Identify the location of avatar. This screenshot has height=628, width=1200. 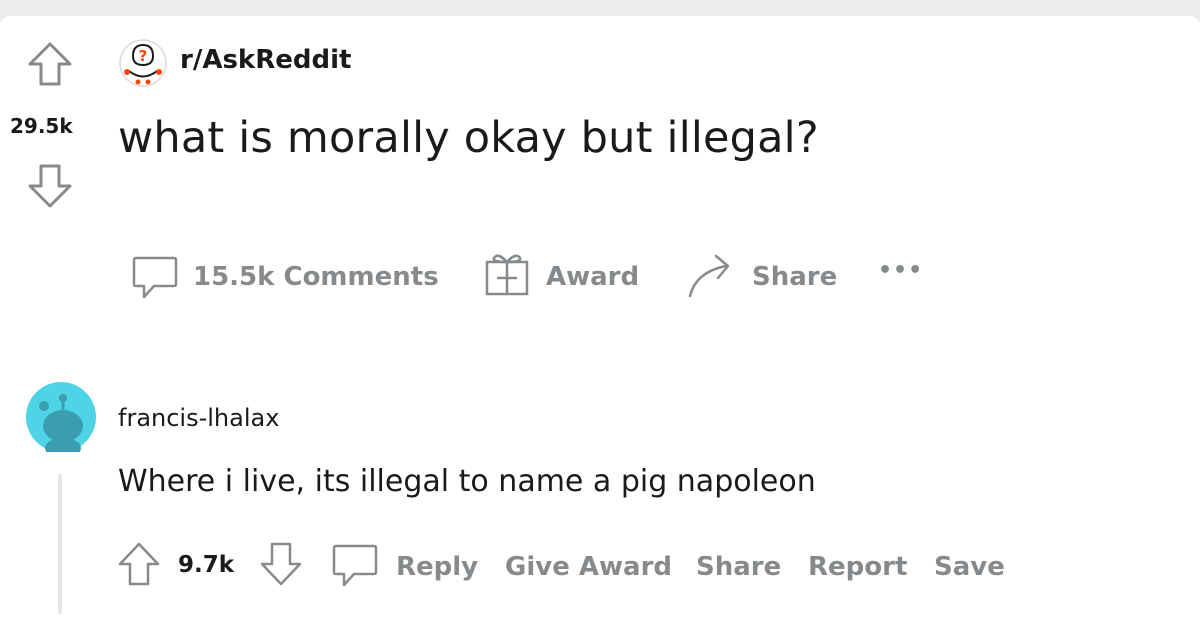
(61, 420).